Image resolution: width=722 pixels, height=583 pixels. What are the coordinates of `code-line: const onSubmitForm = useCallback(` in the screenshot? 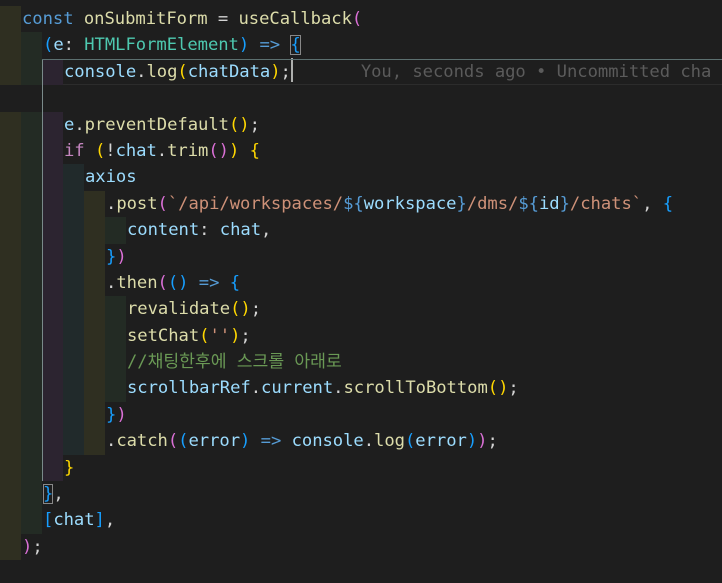 It's located at (361, 19).